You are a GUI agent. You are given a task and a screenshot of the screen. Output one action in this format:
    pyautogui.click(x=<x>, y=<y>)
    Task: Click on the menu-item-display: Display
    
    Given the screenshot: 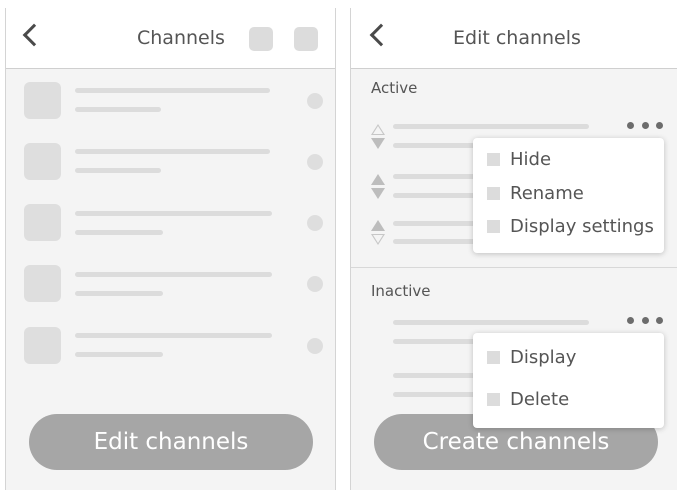 What is the action you would take?
    pyautogui.click(x=531, y=357)
    